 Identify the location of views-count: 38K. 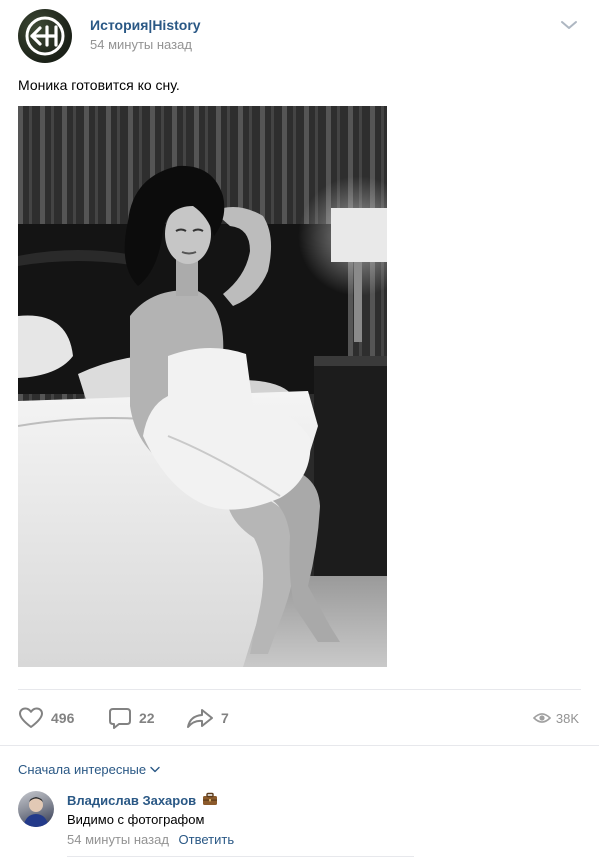
(567, 718).